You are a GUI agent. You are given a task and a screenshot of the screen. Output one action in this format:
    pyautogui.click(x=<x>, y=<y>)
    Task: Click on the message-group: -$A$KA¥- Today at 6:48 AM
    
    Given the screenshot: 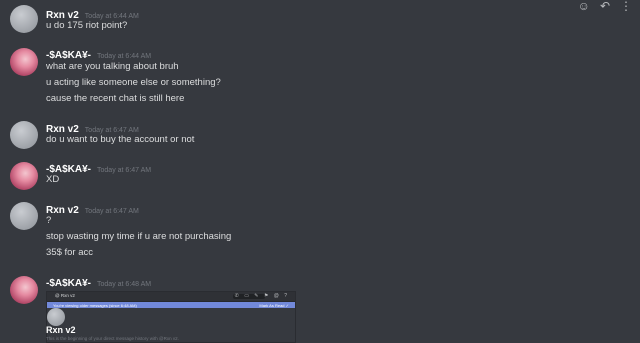 What is the action you would take?
    pyautogui.click(x=320, y=288)
    